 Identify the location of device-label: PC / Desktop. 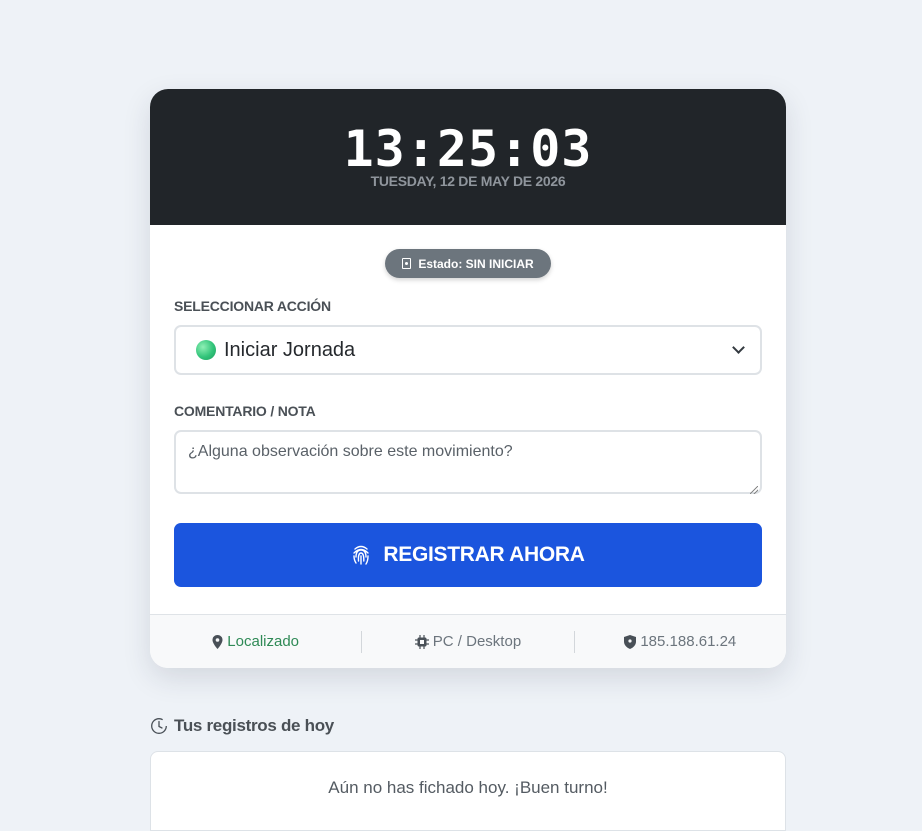
(477, 641).